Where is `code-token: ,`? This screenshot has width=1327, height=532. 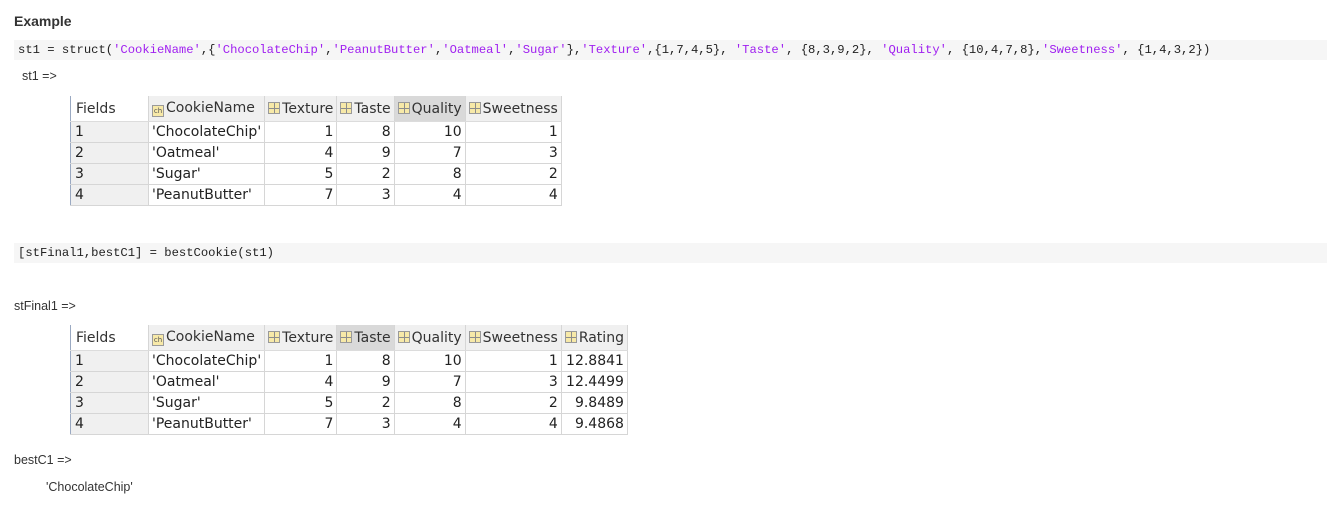
code-token: , is located at coordinates (329, 50).